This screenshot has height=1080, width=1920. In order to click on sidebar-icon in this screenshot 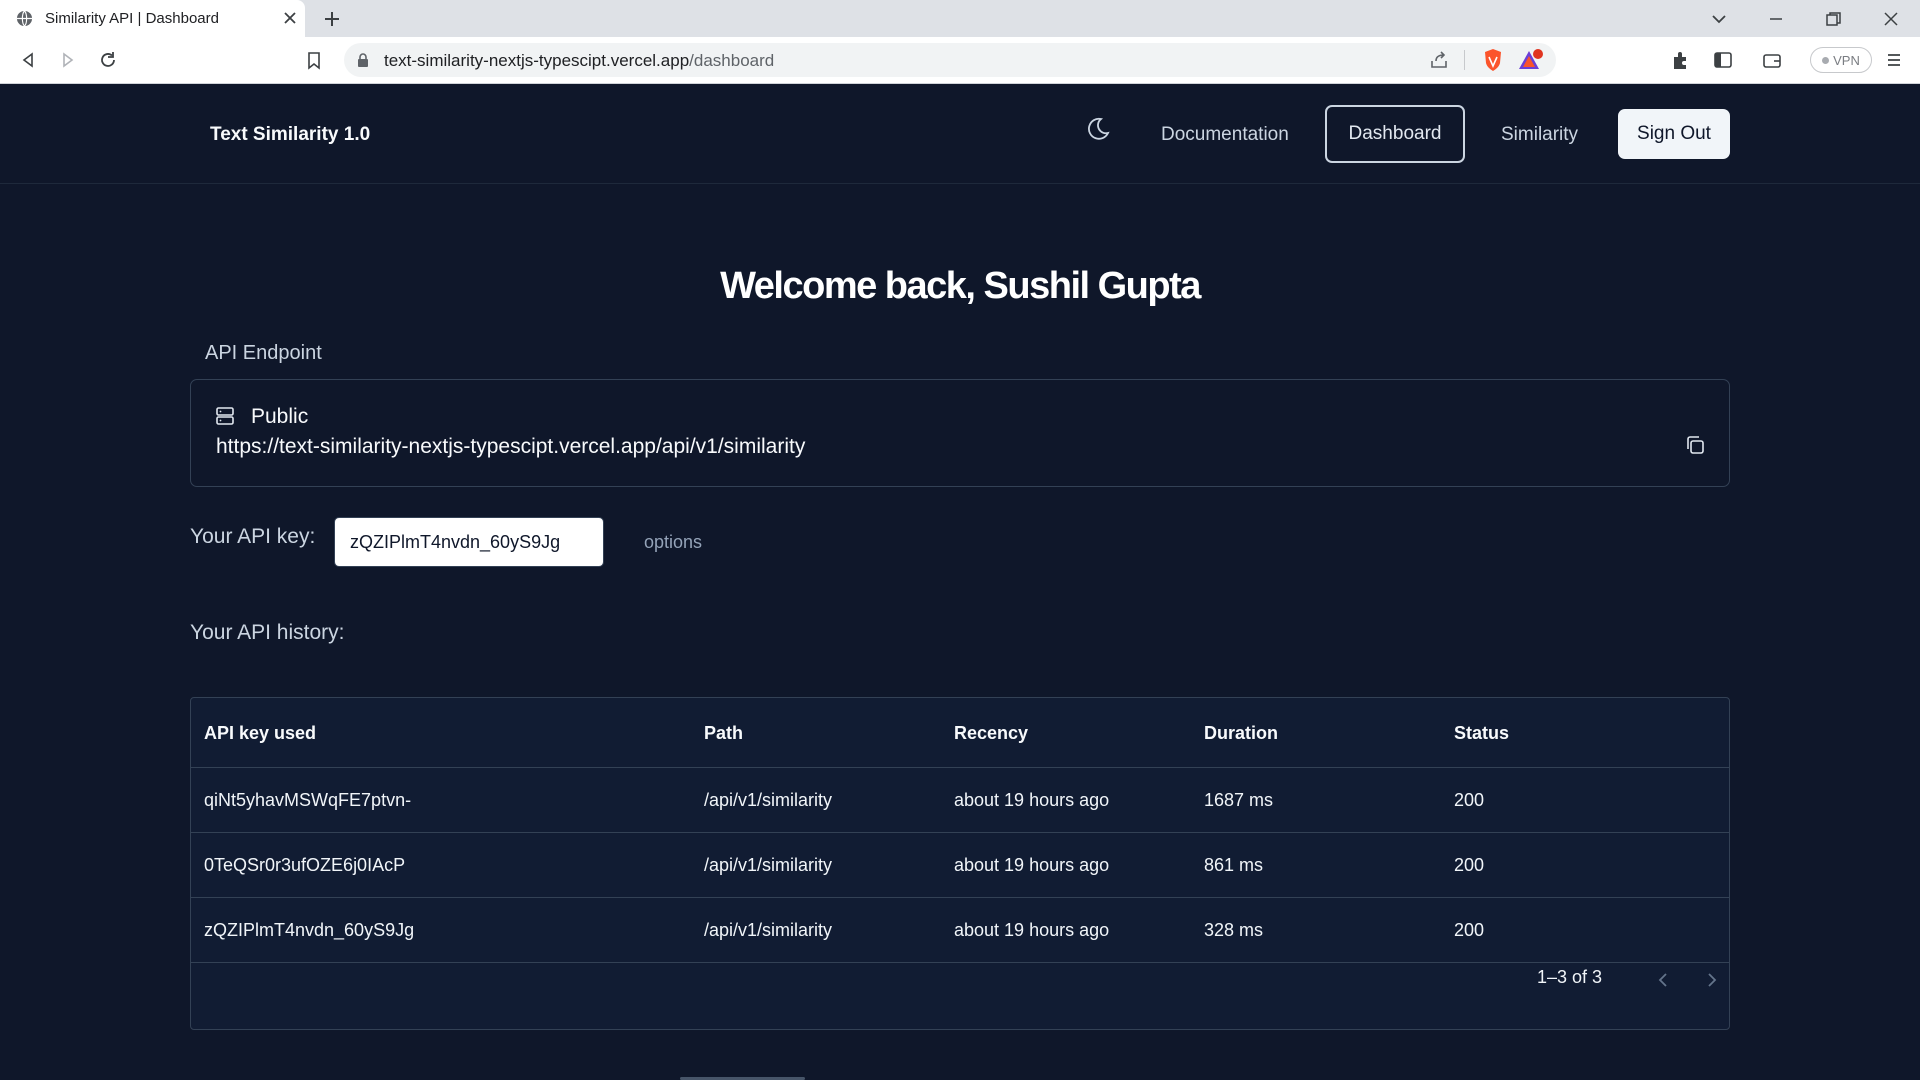, I will do `click(1723, 60)`.